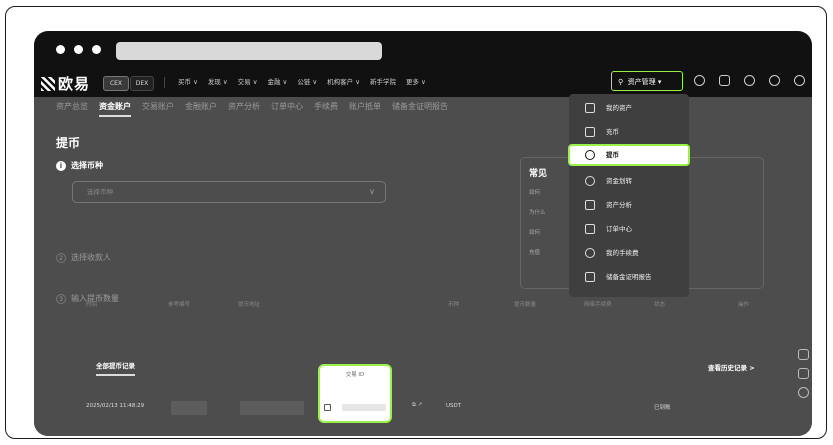 The height and width of the screenshot is (445, 833). Describe the element at coordinates (158, 109) in the screenshot. I see `tab-trading-account: 交易账户` at that location.